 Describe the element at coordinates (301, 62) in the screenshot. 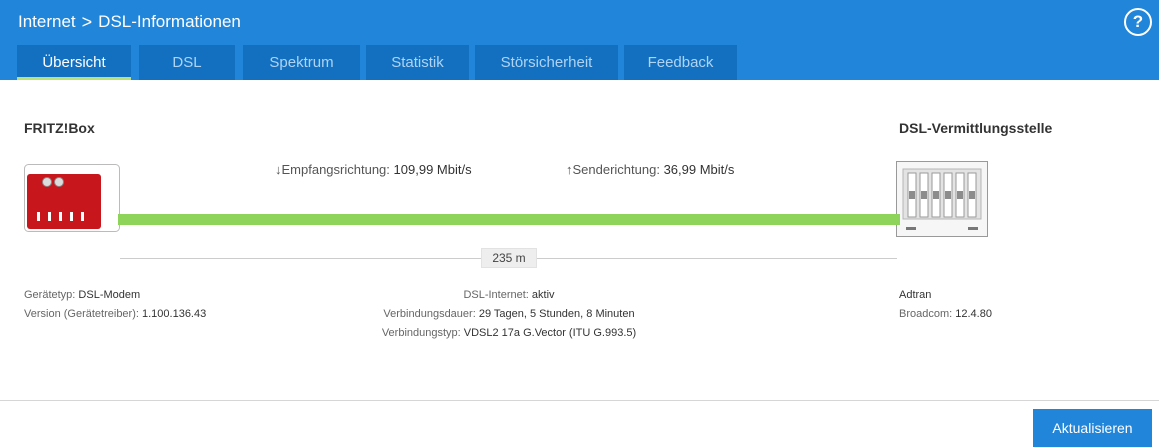

I see `tab-spektrum: Spektrum` at that location.